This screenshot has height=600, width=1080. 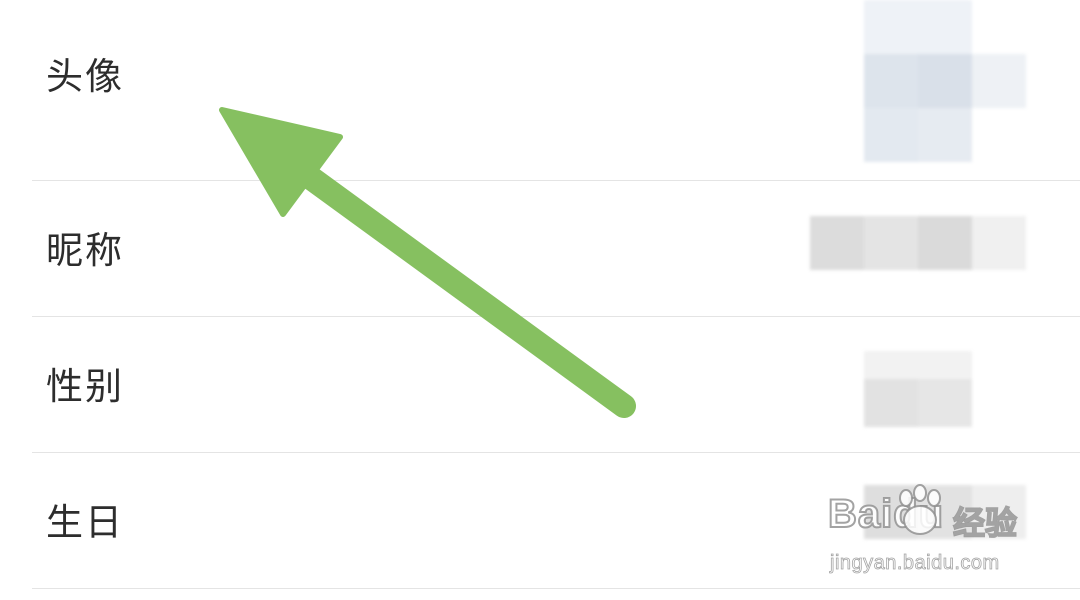 What do you see at coordinates (985, 523) in the screenshot?
I see `watermark-cn: 经验` at bounding box center [985, 523].